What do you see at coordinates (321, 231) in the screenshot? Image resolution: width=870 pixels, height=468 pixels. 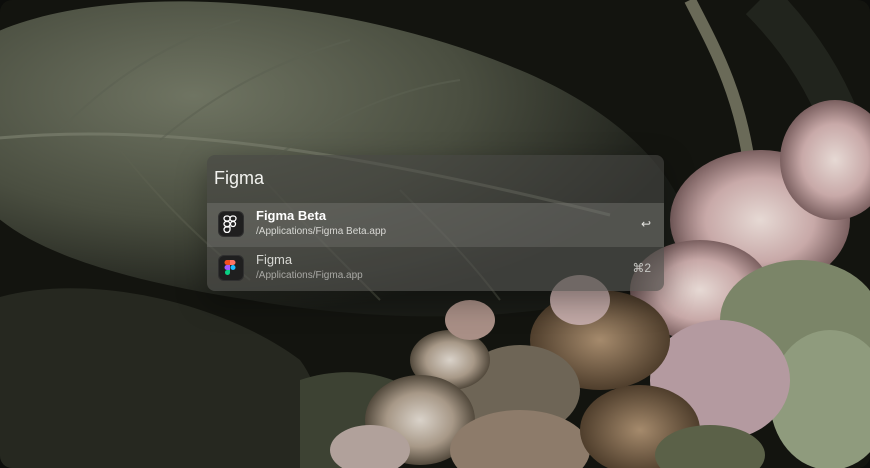 I see `result-path: /Applications/Figma Beta.app` at bounding box center [321, 231].